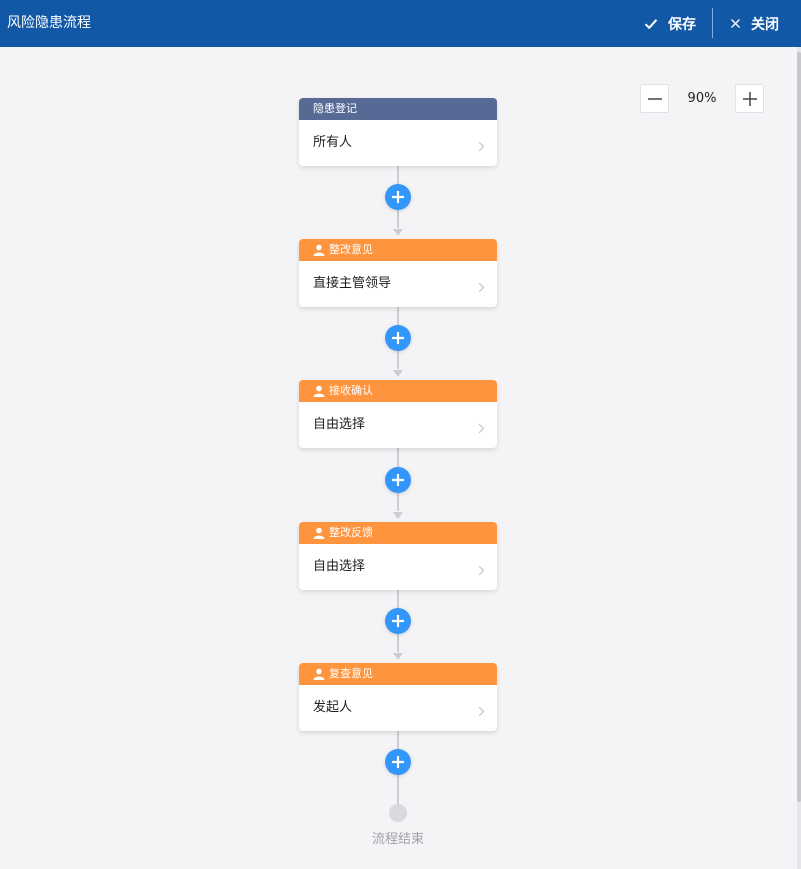  Describe the element at coordinates (398, 250) in the screenshot. I see `node-header: 整改意见` at that location.